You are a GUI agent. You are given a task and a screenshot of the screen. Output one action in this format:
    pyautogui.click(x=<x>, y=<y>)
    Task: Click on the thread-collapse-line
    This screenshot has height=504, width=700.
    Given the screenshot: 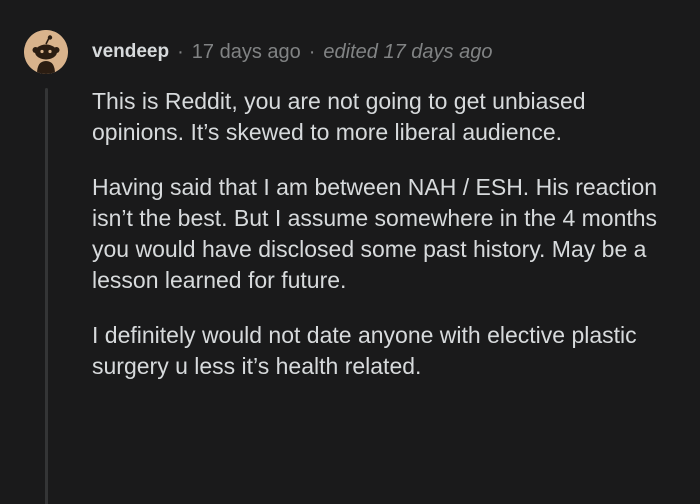 What is the action you would take?
    pyautogui.click(x=46, y=296)
    